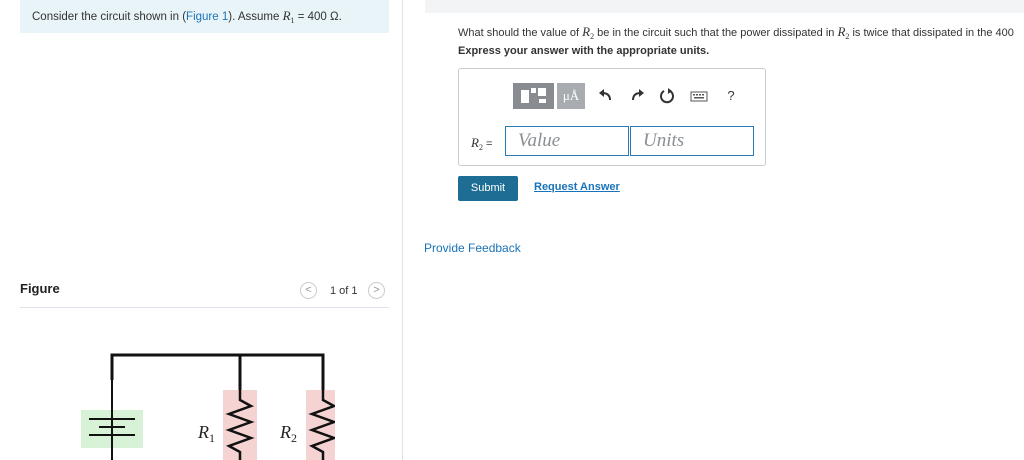  What do you see at coordinates (344, 291) in the screenshot?
I see `figure-counter: 1 of 1` at bounding box center [344, 291].